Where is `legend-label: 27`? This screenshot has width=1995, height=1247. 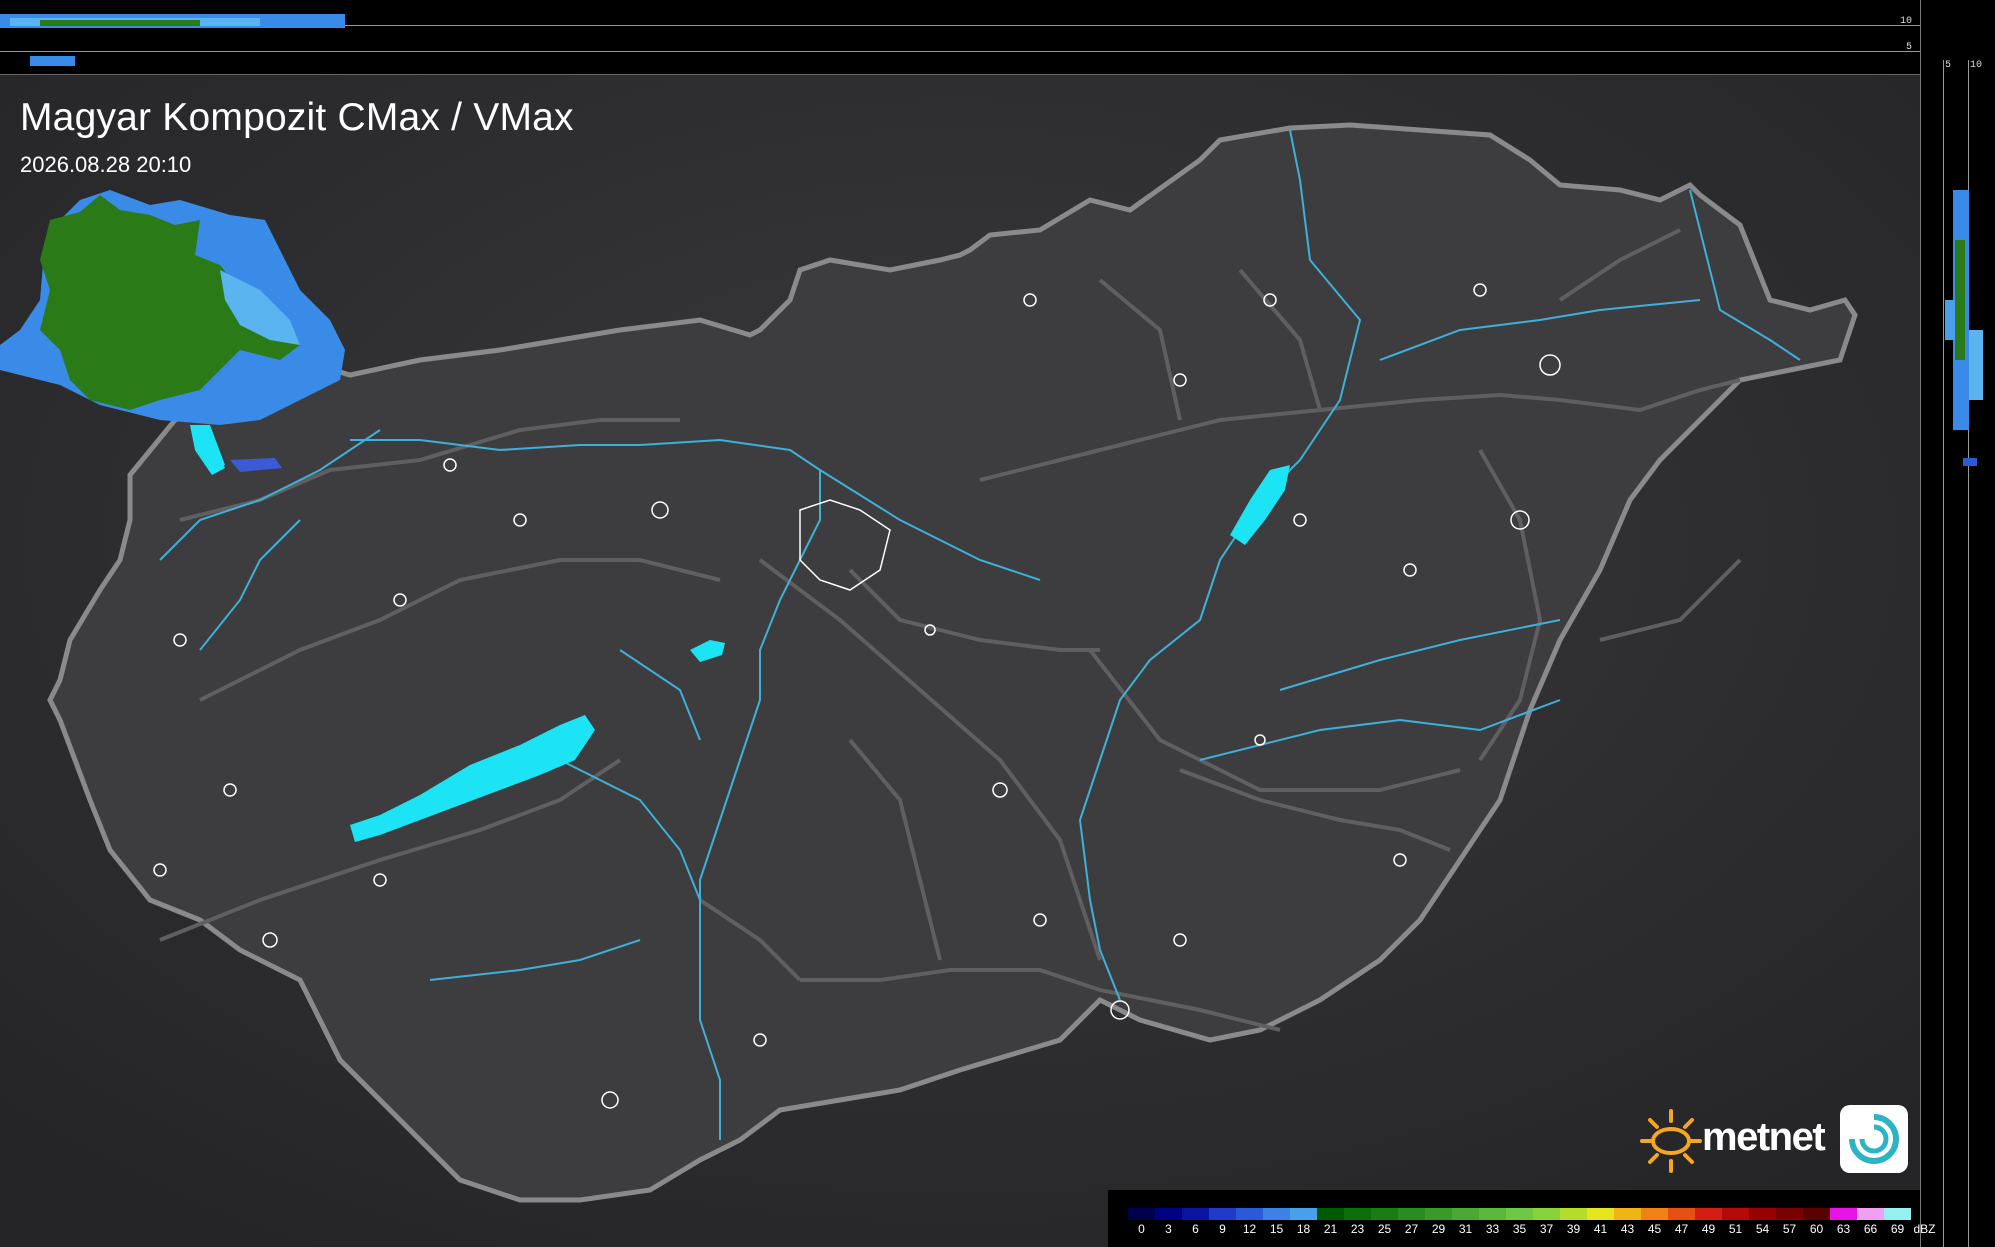
legend-label: 27 is located at coordinates (1411, 1229).